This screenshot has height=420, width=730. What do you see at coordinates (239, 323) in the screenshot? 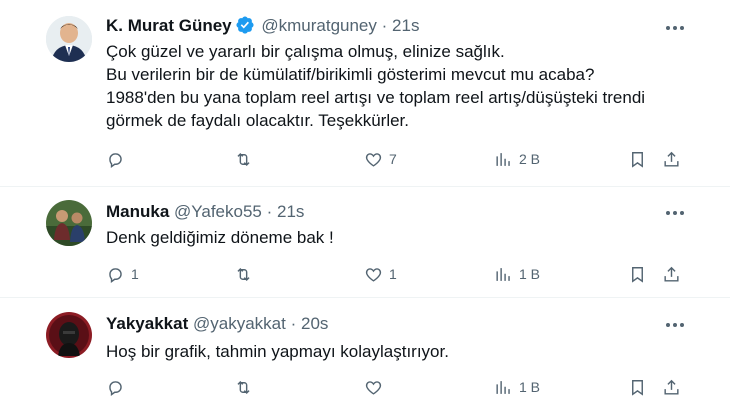
I see `author-handle: @yakyakkat` at bounding box center [239, 323].